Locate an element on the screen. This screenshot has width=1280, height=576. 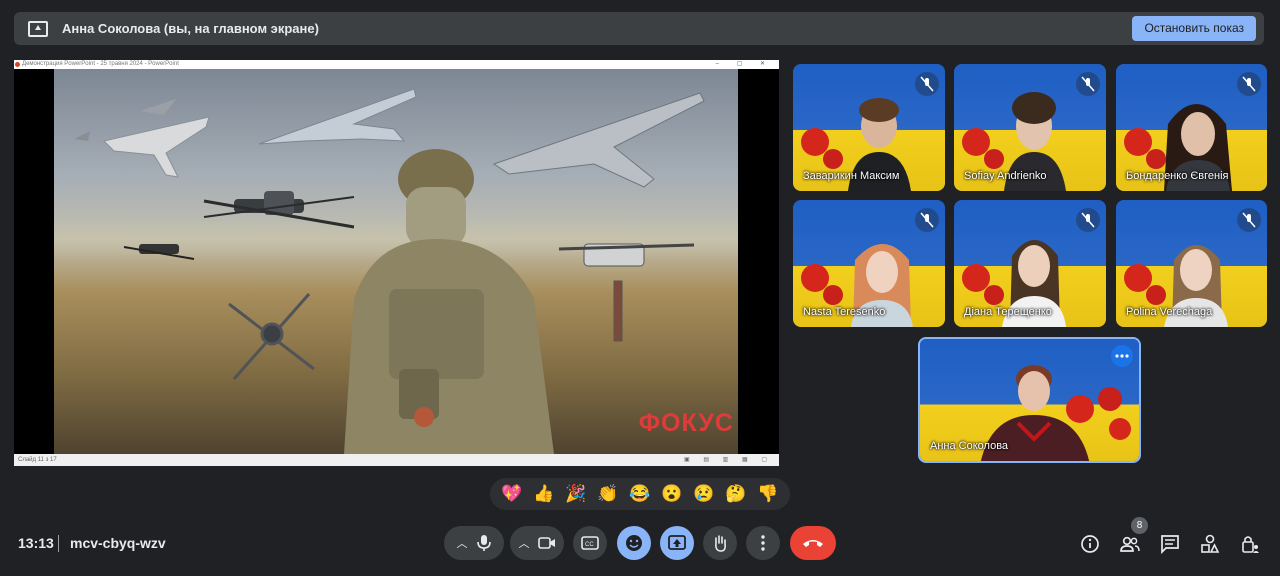
camera-control-group: ︿ is located at coordinates (537, 543).